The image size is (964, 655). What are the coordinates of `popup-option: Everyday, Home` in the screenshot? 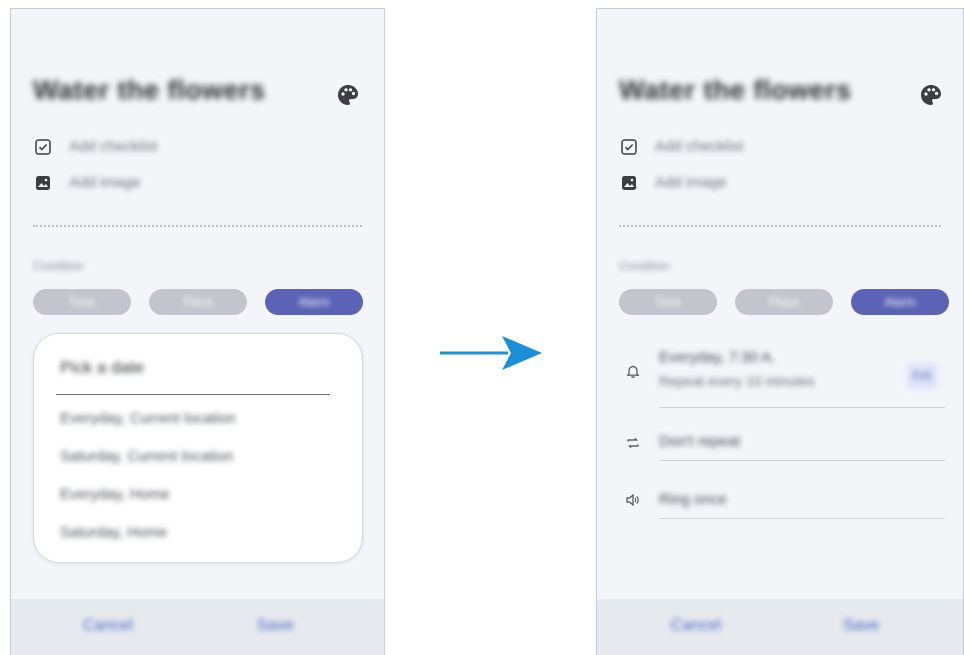 It's located at (115, 494).